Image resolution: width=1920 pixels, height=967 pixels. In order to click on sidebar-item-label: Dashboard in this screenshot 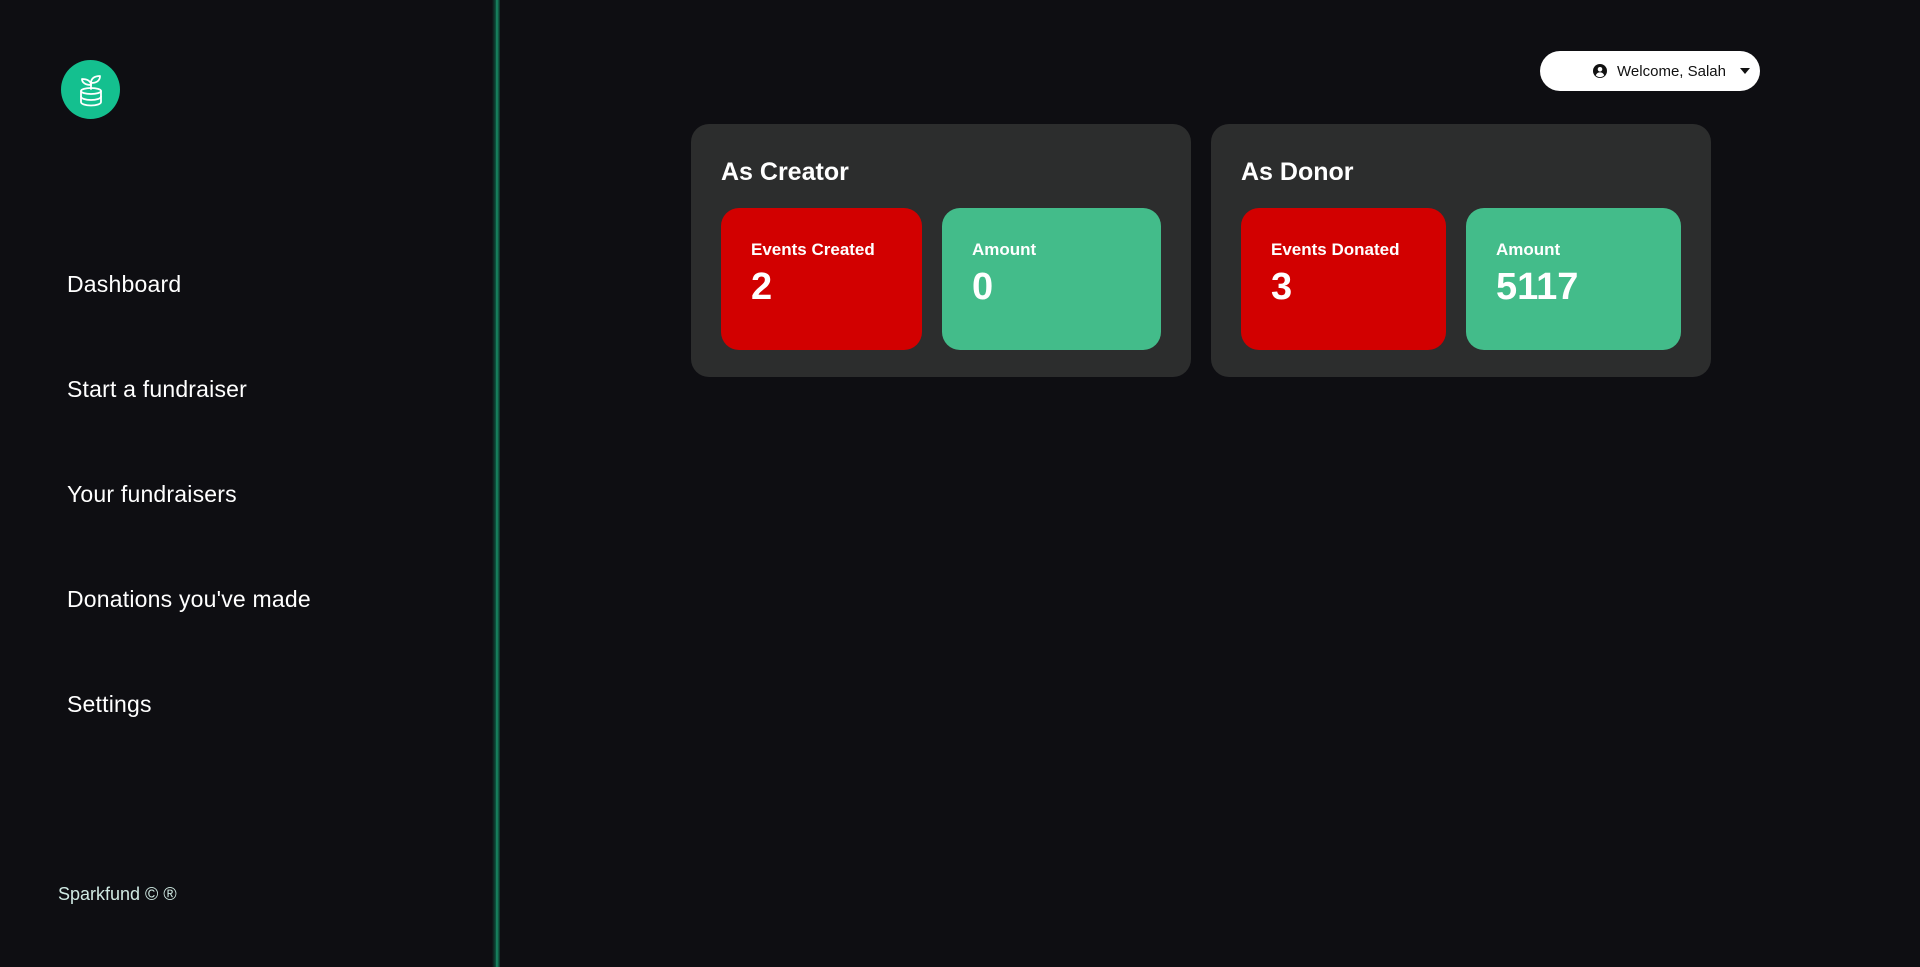, I will do `click(124, 284)`.